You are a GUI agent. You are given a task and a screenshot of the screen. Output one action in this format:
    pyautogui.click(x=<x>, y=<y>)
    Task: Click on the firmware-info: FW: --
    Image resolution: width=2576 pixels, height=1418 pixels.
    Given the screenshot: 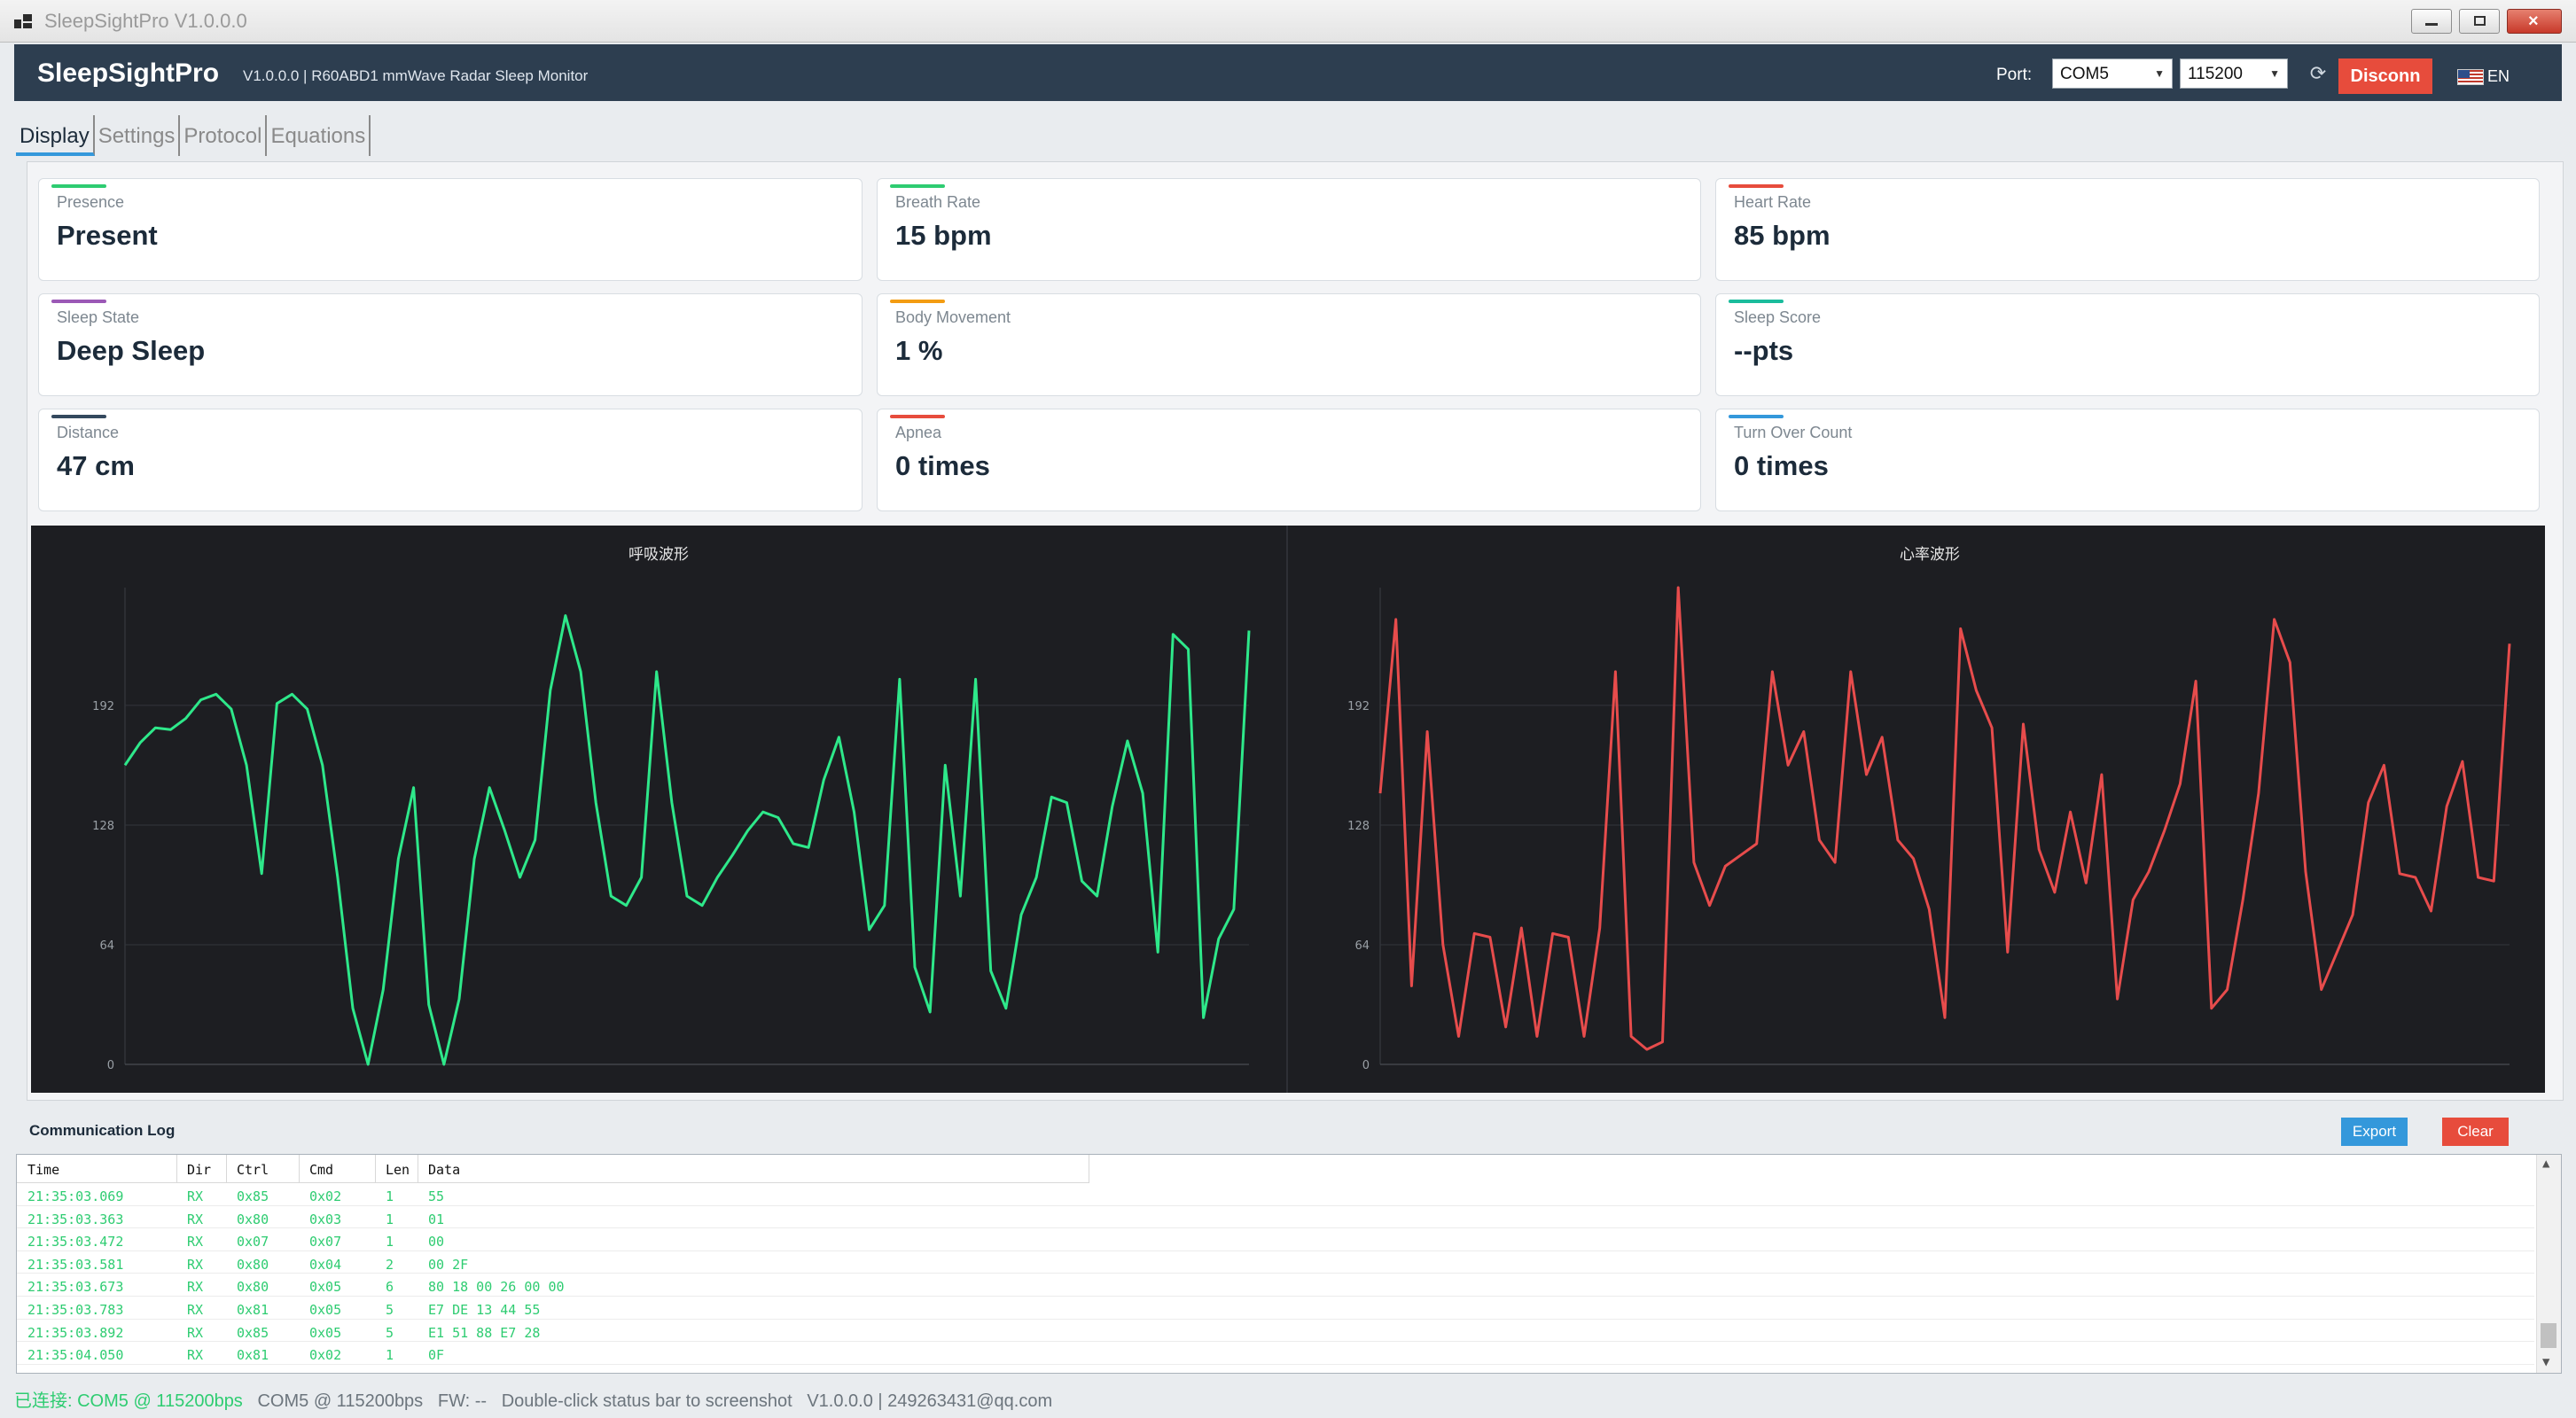 What is the action you would take?
    pyautogui.click(x=463, y=1401)
    